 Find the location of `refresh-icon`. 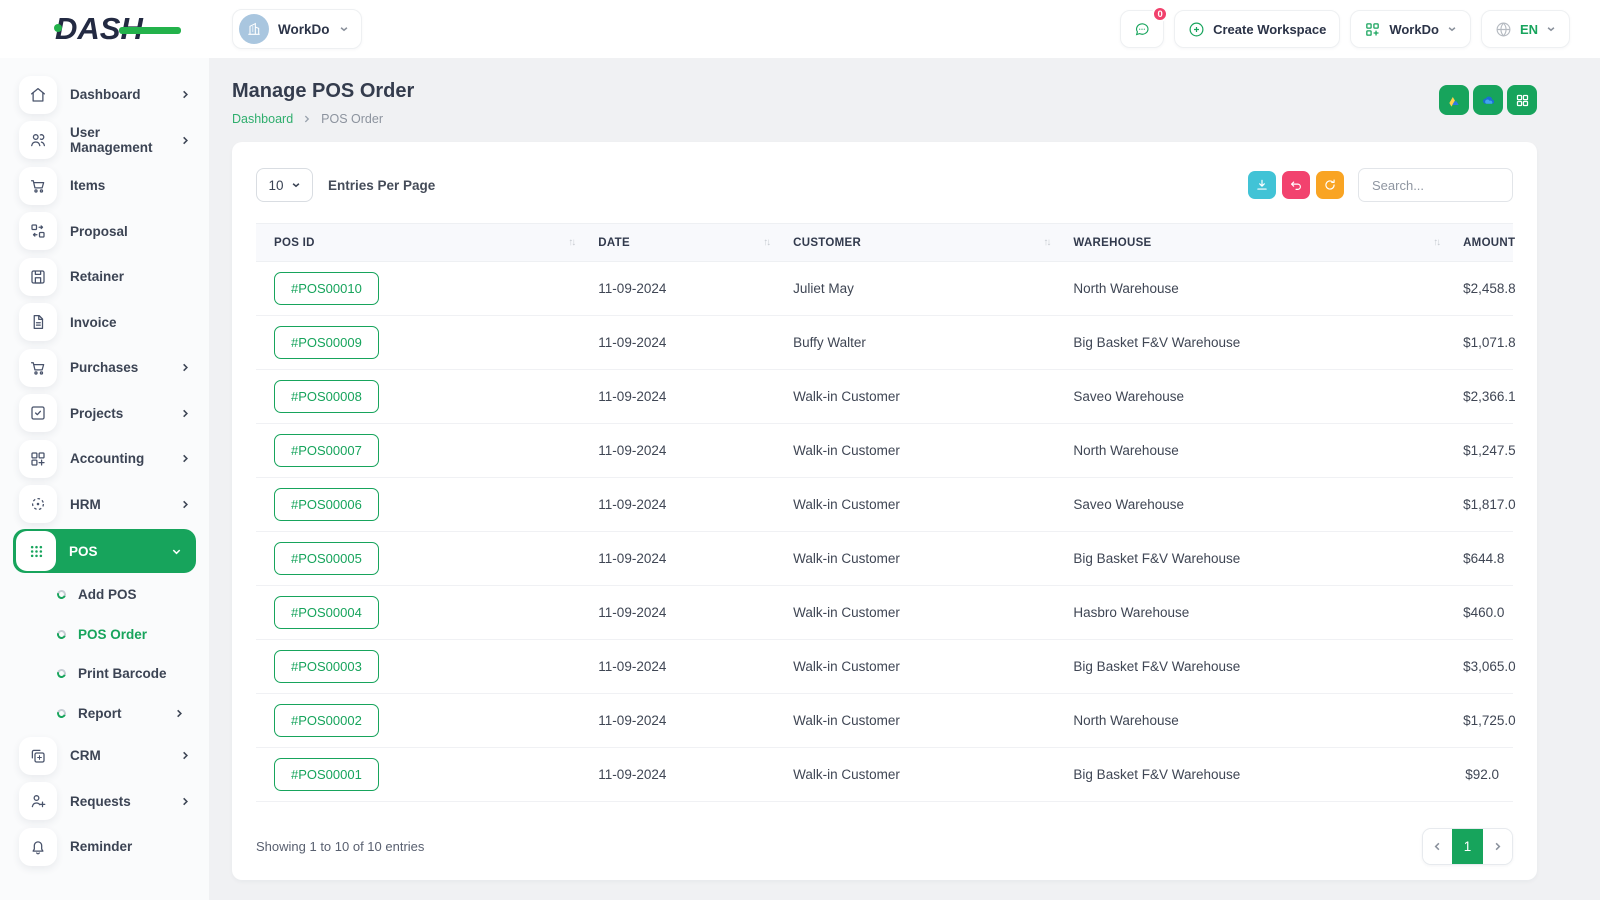

refresh-icon is located at coordinates (1330, 184).